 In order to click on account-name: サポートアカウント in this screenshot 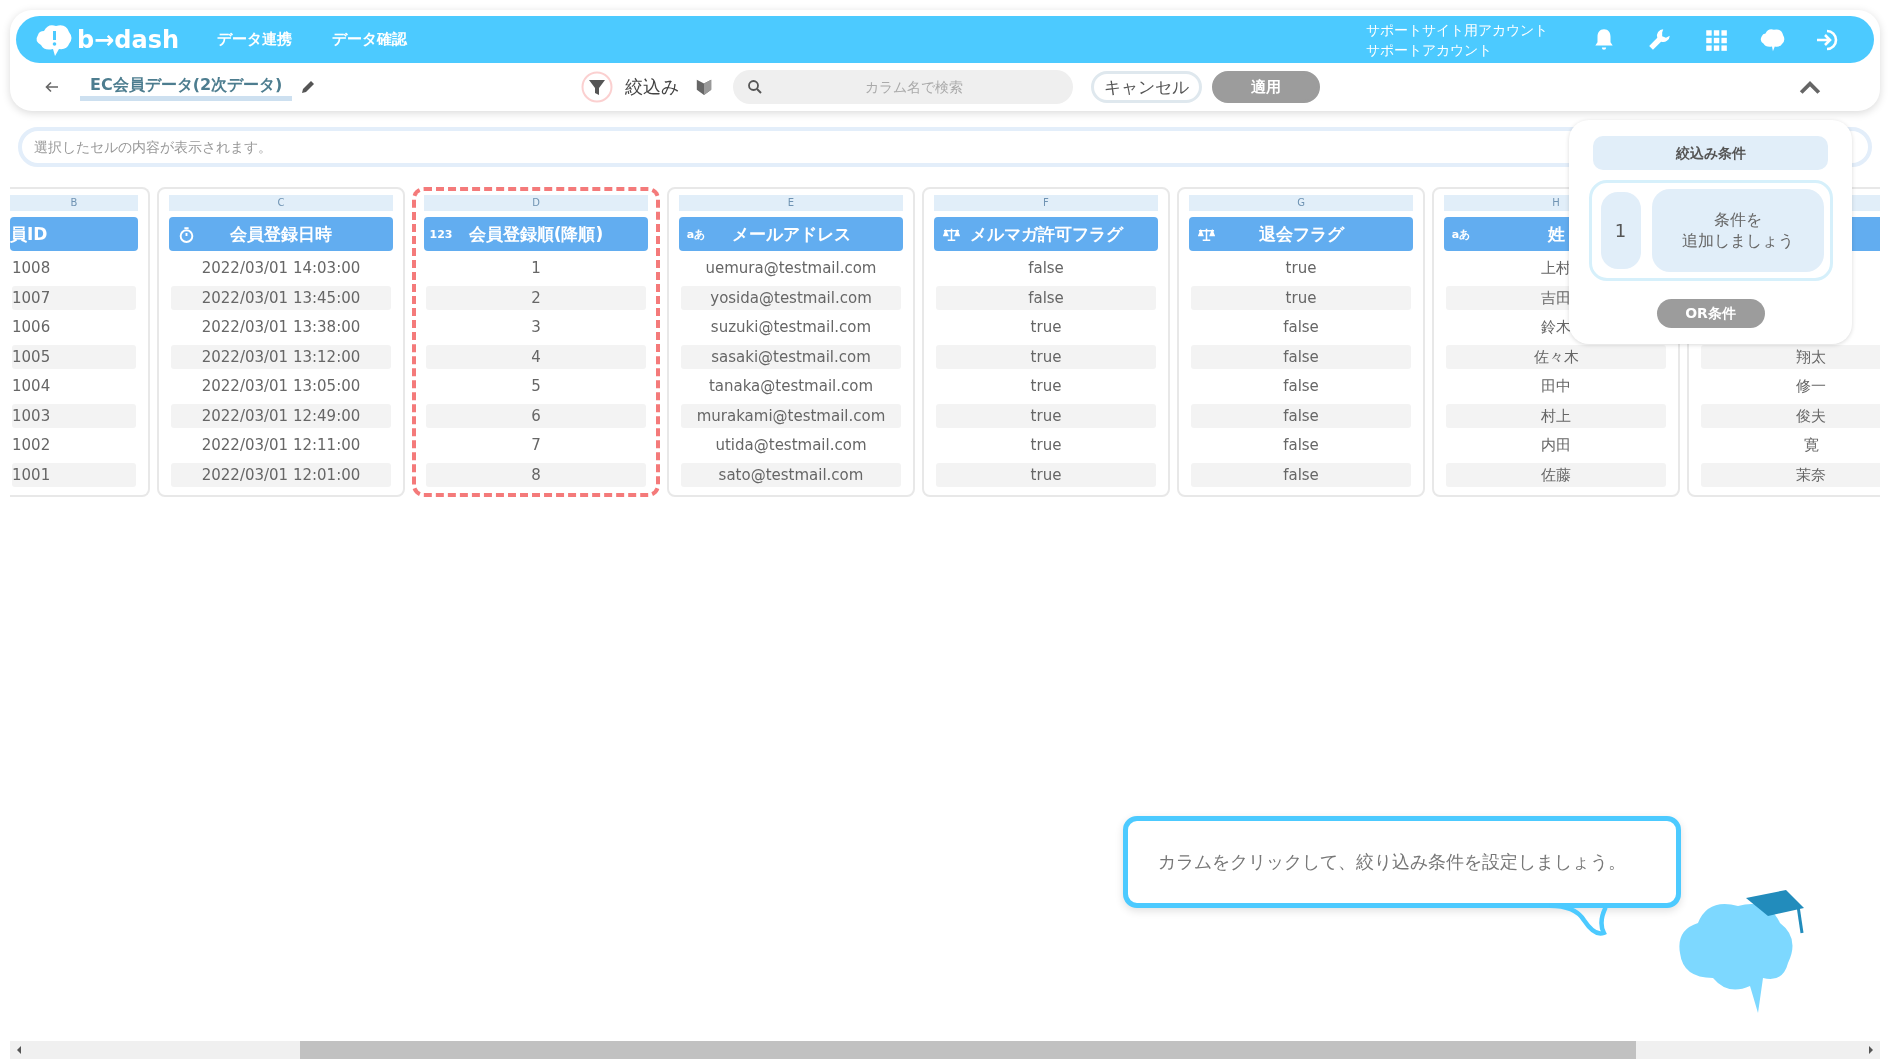, I will do `click(1429, 50)`.